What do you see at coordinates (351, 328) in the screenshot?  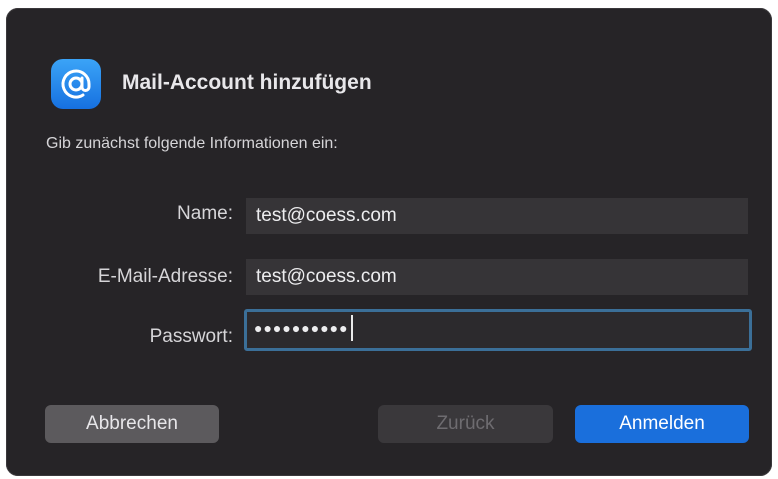 I see `text-caret` at bounding box center [351, 328].